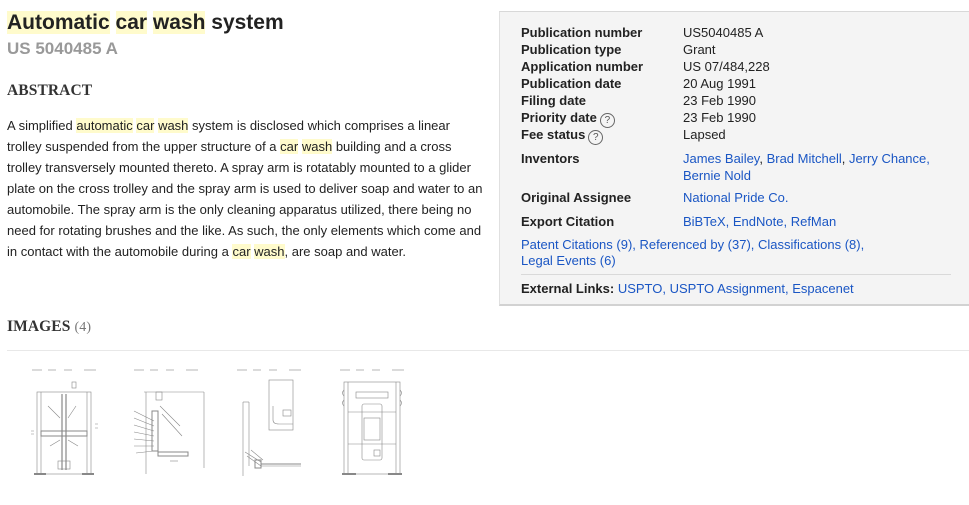 The width and height of the screenshot is (969, 505). Describe the element at coordinates (726, 66) in the screenshot. I see `value: US 07/484,228` at that location.